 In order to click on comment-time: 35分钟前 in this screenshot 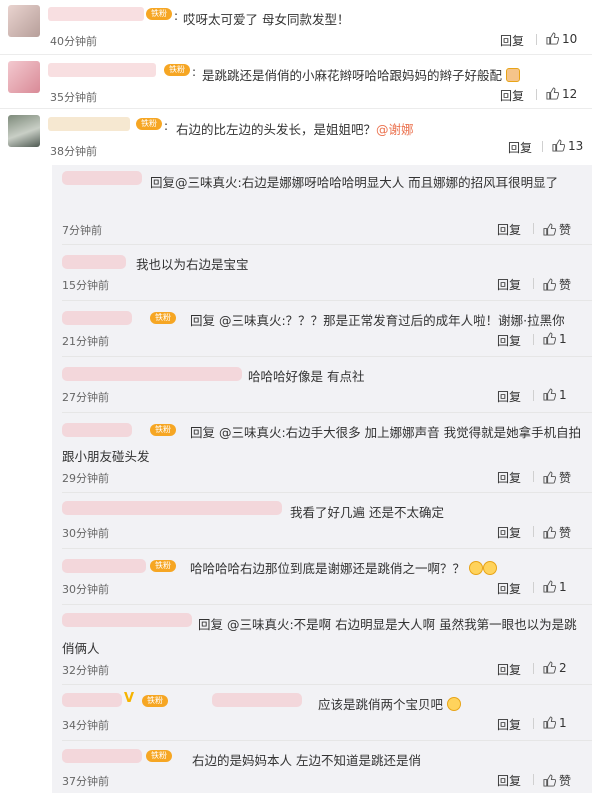, I will do `click(73, 97)`.